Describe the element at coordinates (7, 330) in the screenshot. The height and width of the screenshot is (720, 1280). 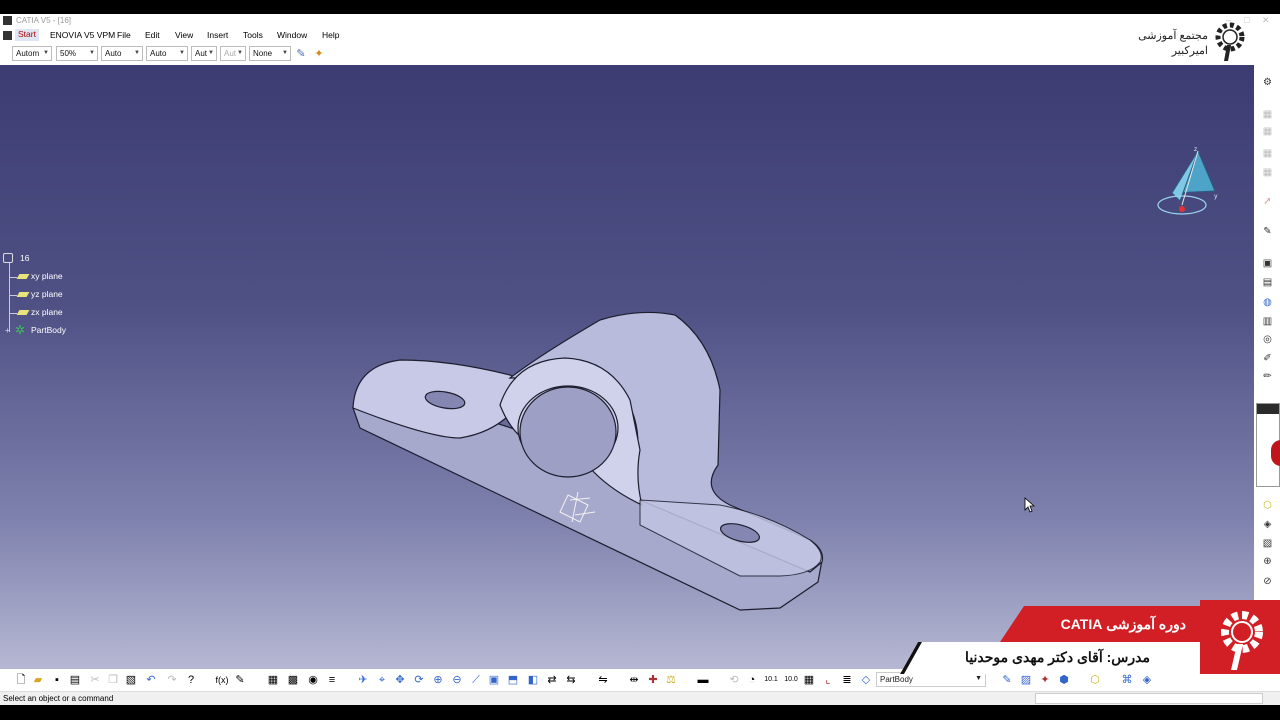
I see `expand-plus-icon: +` at that location.